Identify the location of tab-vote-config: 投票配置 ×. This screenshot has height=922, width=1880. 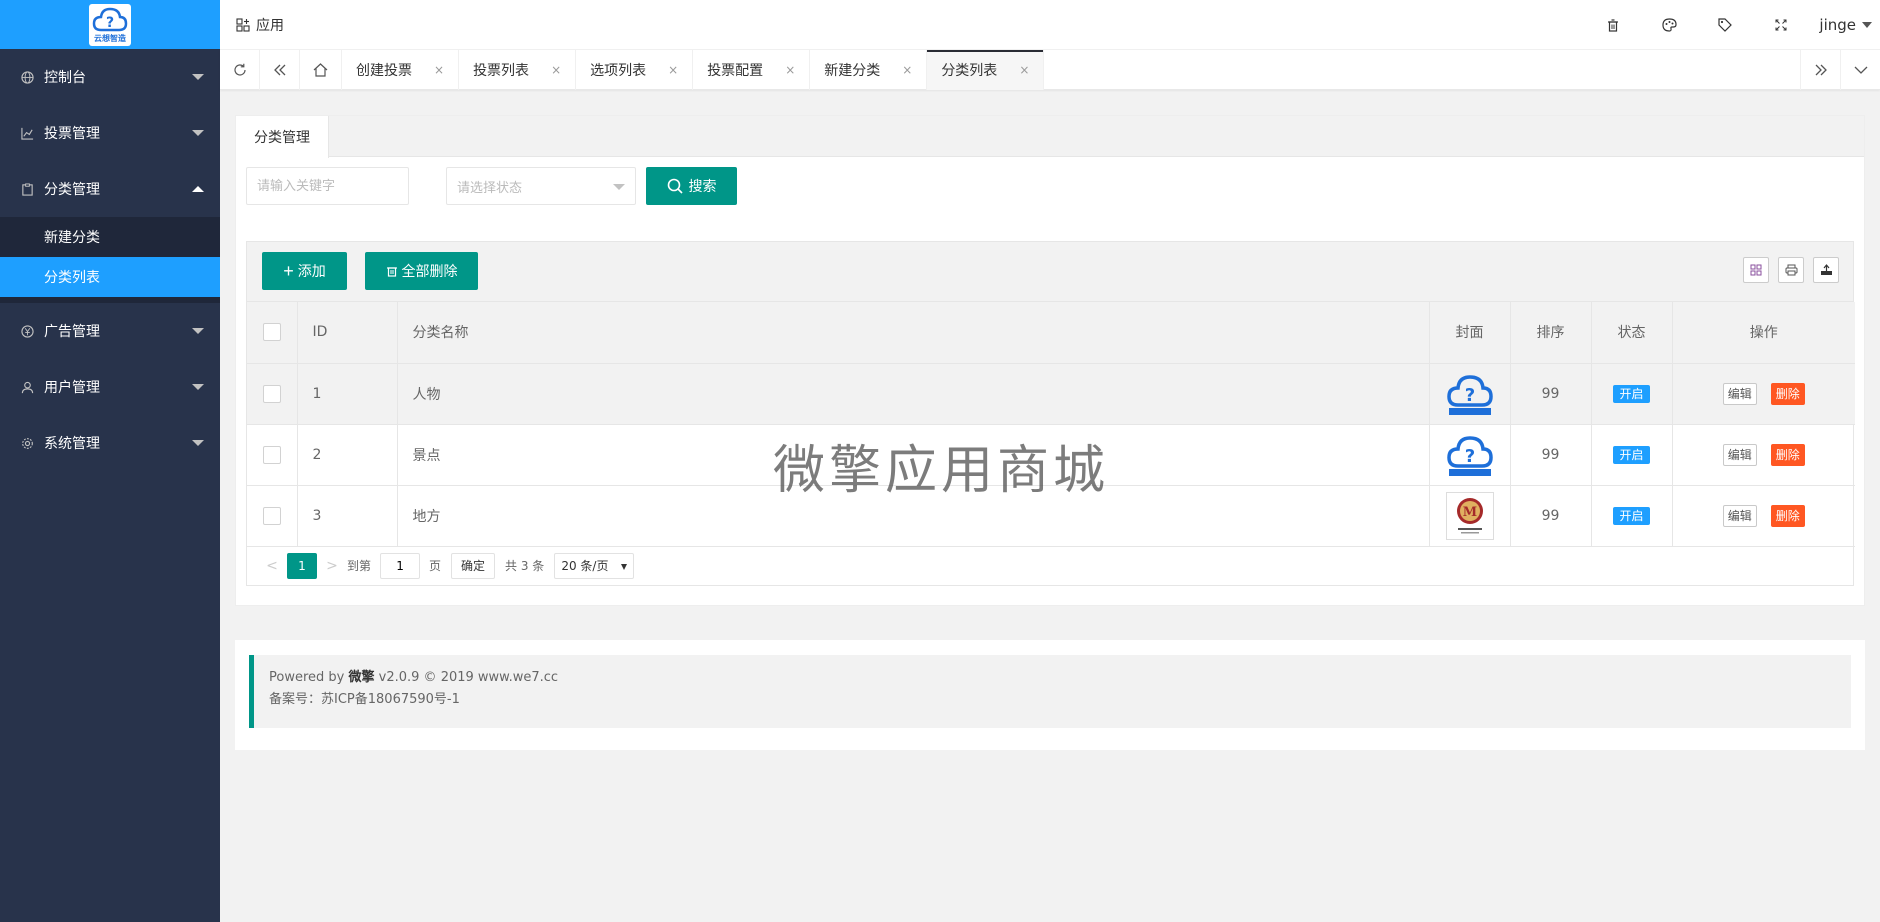
(752, 70).